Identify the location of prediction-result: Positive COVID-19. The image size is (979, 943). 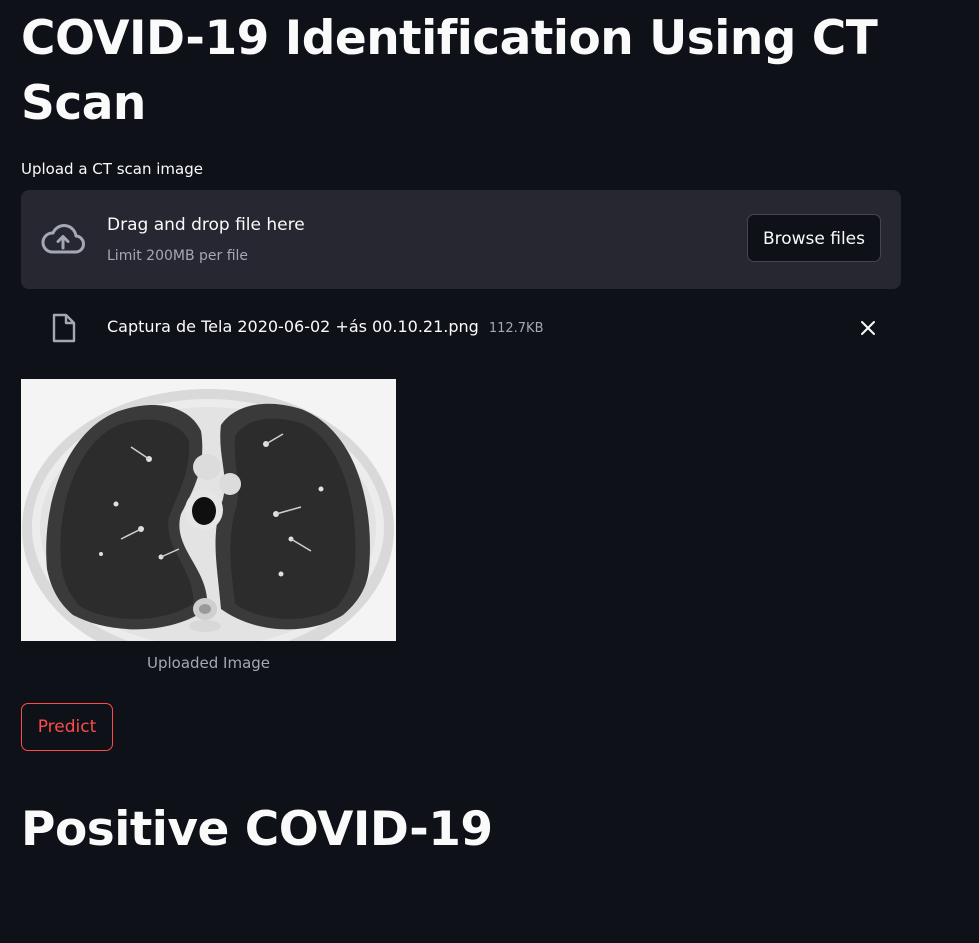
(257, 829).